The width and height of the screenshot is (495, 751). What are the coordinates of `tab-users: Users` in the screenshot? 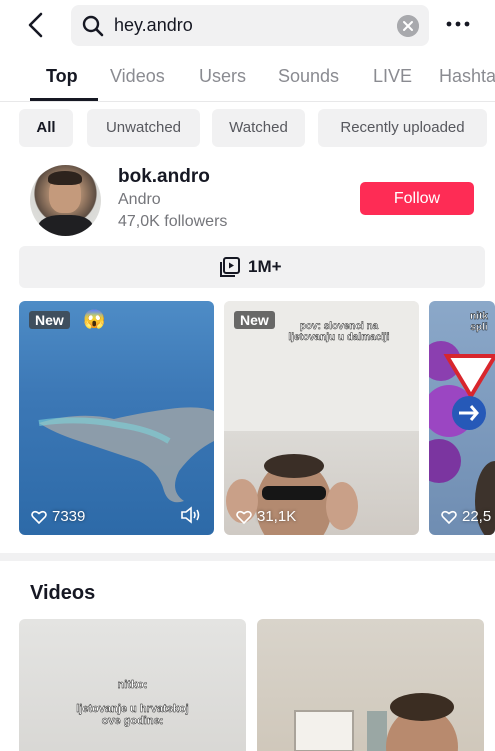 It's located at (222, 76).